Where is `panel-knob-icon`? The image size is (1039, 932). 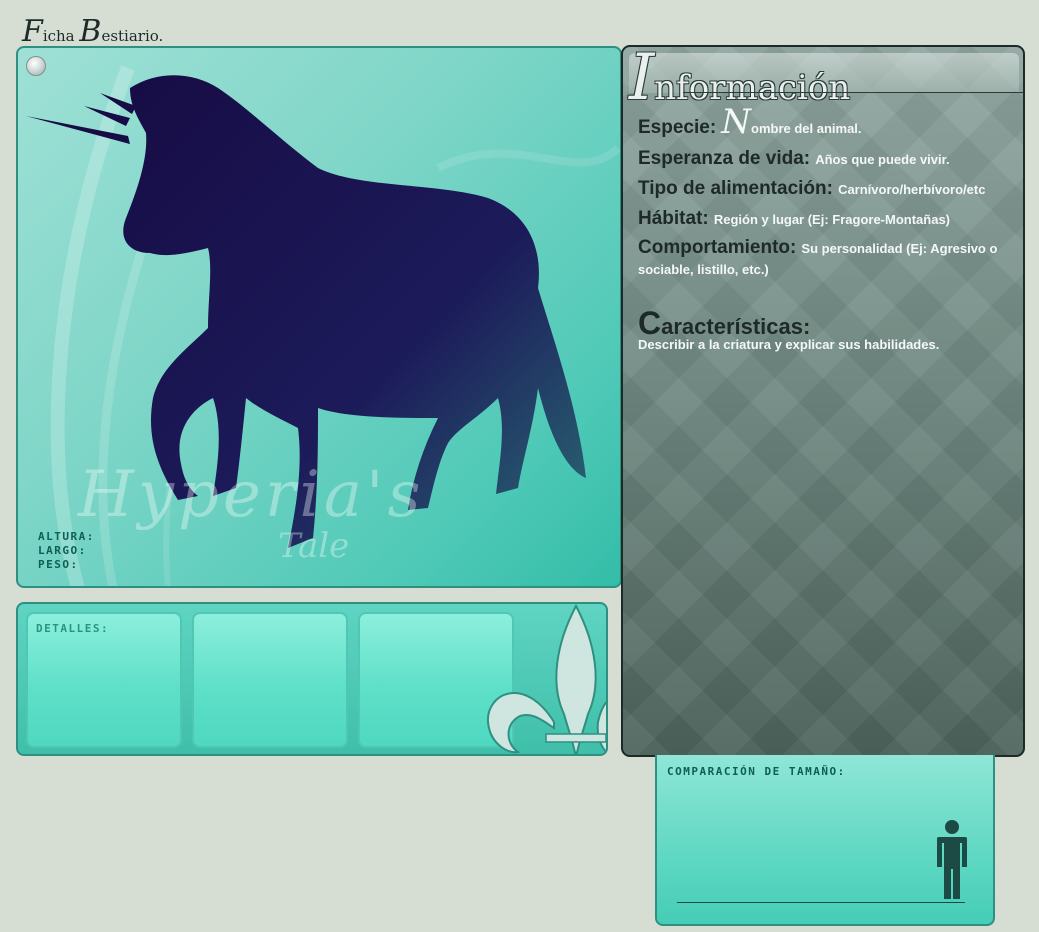 panel-knob-icon is located at coordinates (36, 66).